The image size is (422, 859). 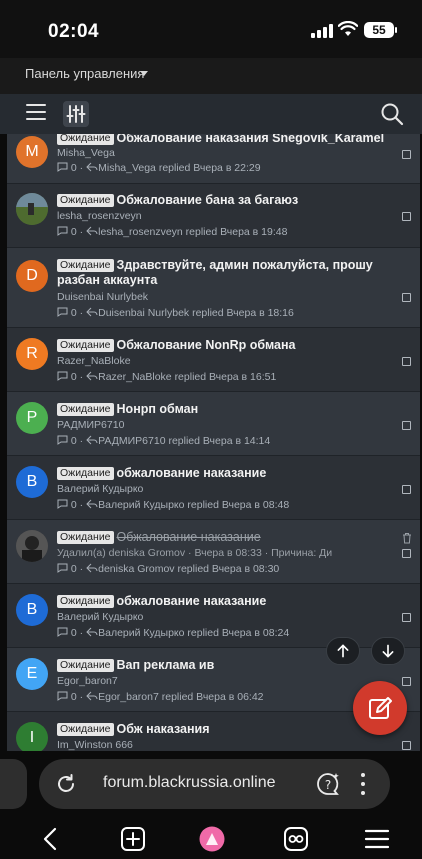 What do you see at coordinates (193, 633) in the screenshot?
I see `last-reply: Валерий Кудырко replied Вчера в 08:24` at bounding box center [193, 633].